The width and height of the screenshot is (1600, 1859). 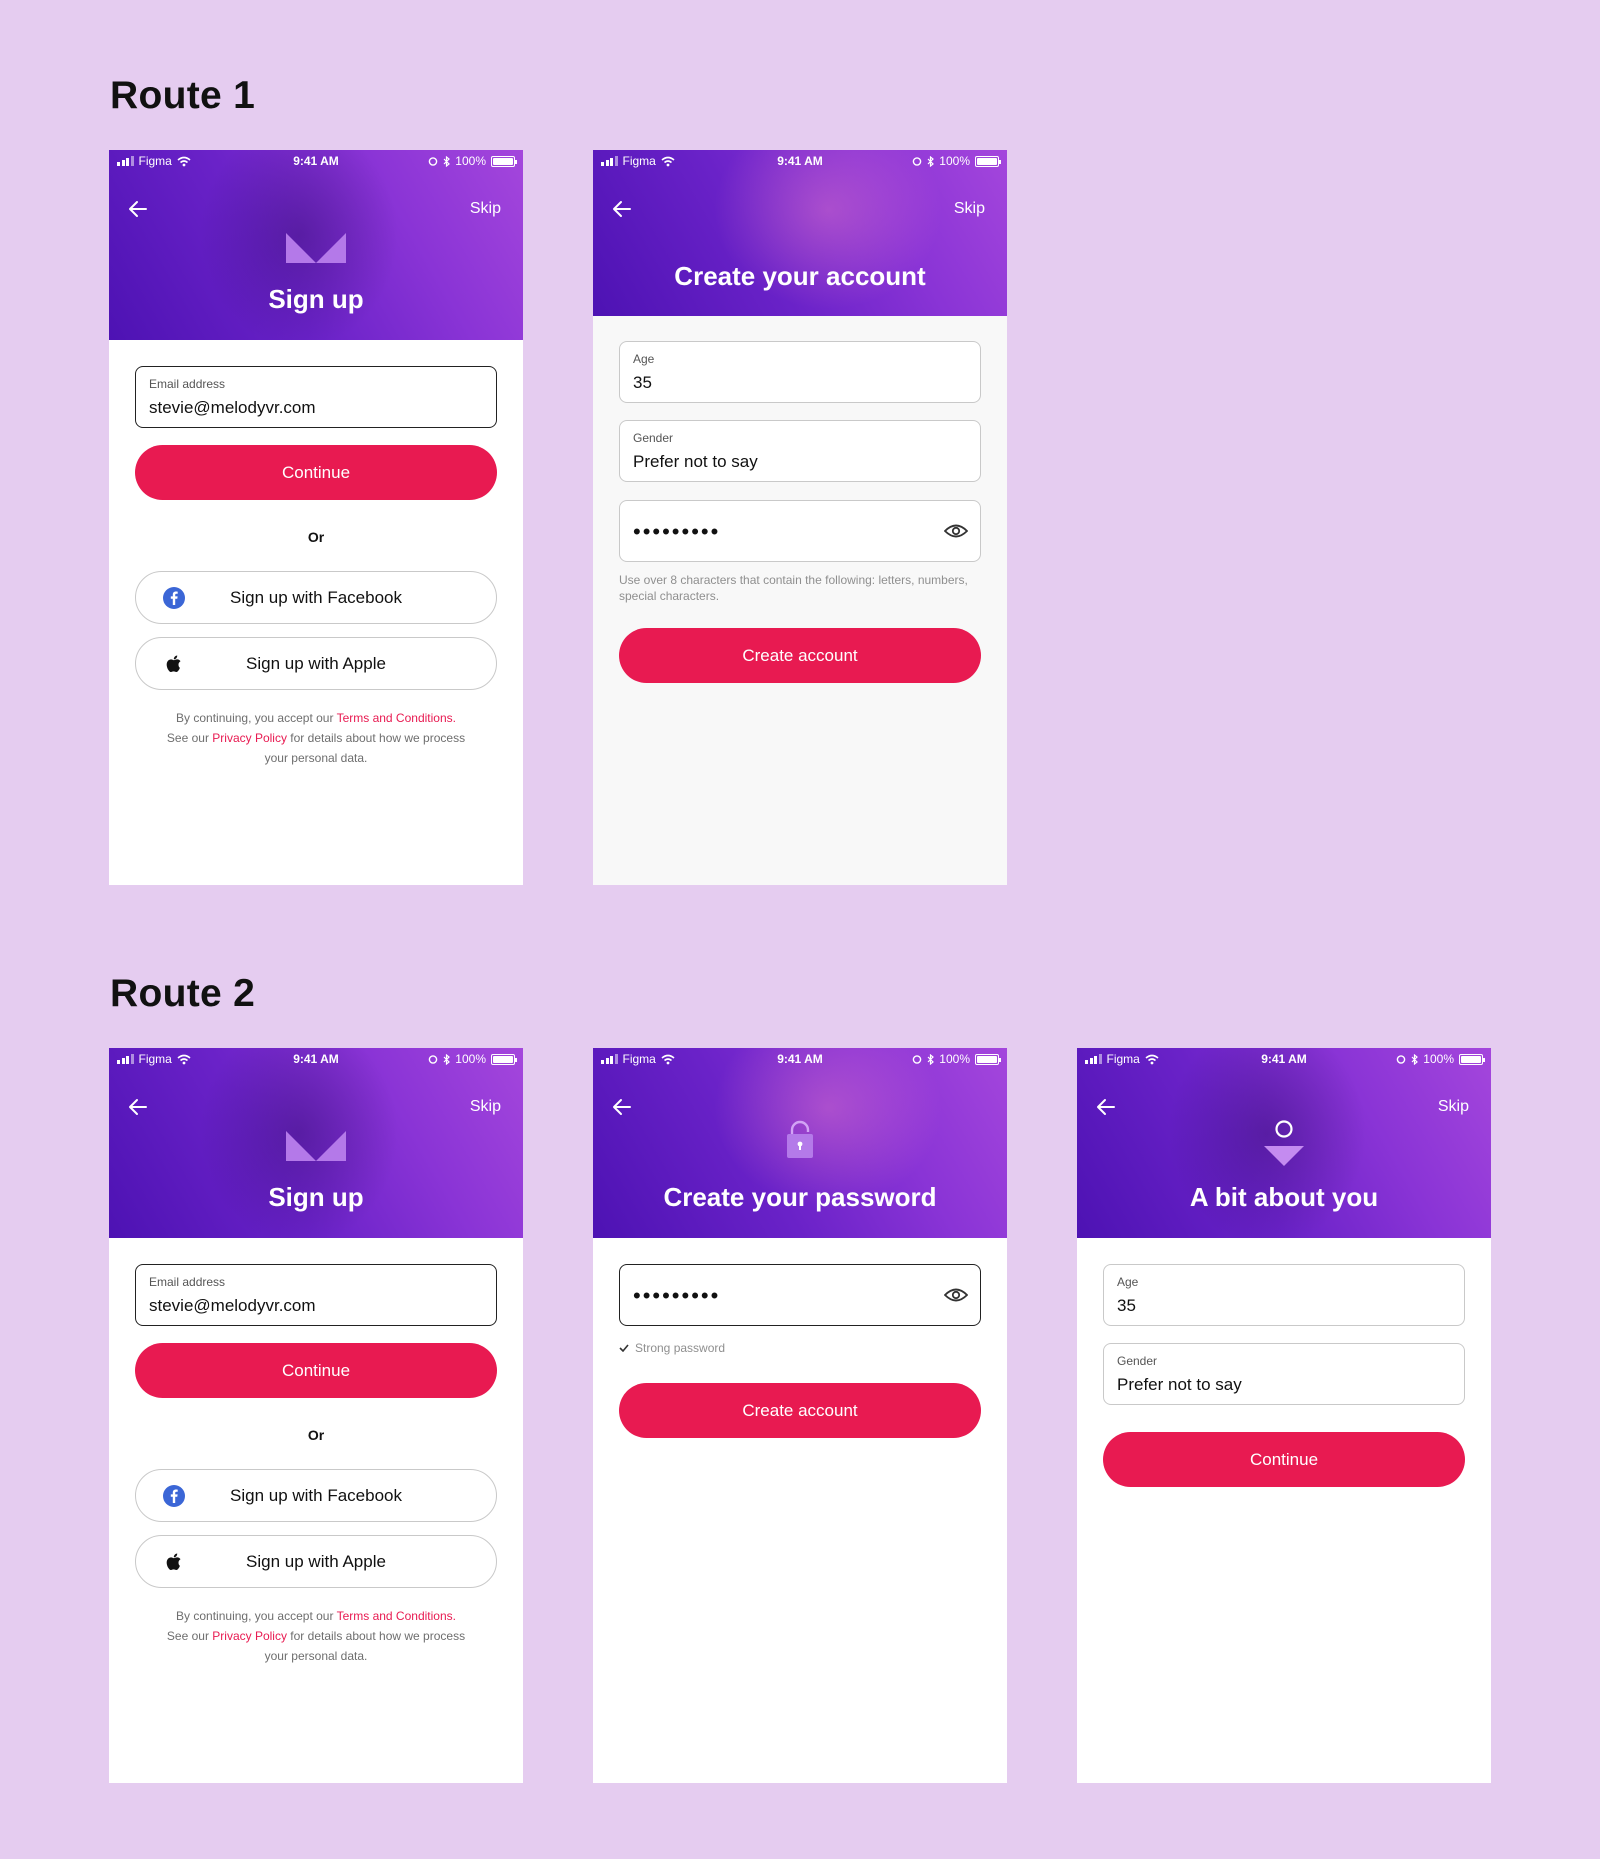 What do you see at coordinates (1284, 1197) in the screenshot?
I see `page-title: A bit about you` at bounding box center [1284, 1197].